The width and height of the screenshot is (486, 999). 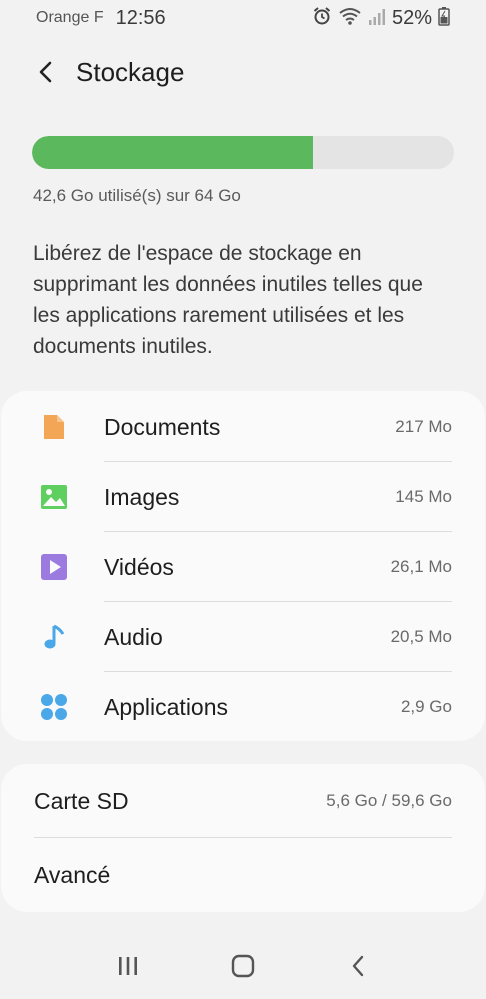 I want to click on storage-extras-card: Carte SD 5,6 Go / 59,6 Go Avancé, so click(x=243, y=838).